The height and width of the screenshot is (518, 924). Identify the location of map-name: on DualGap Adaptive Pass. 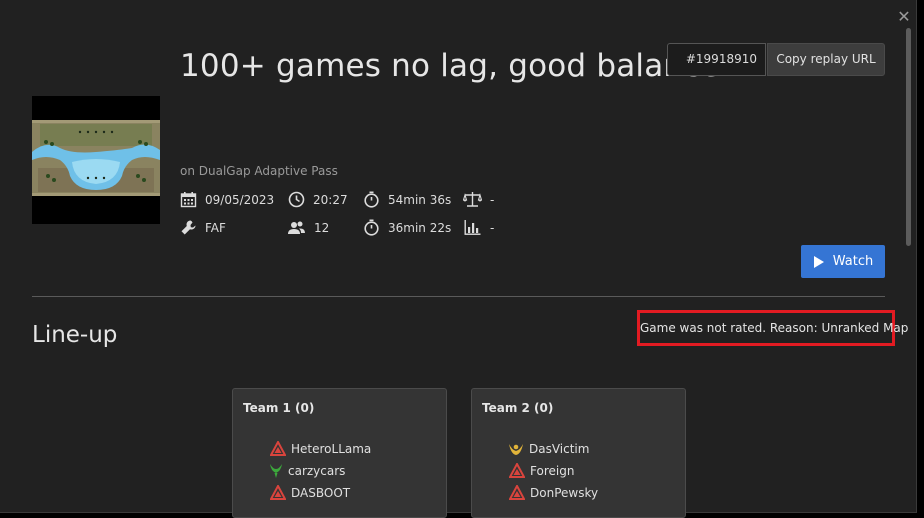
(259, 171).